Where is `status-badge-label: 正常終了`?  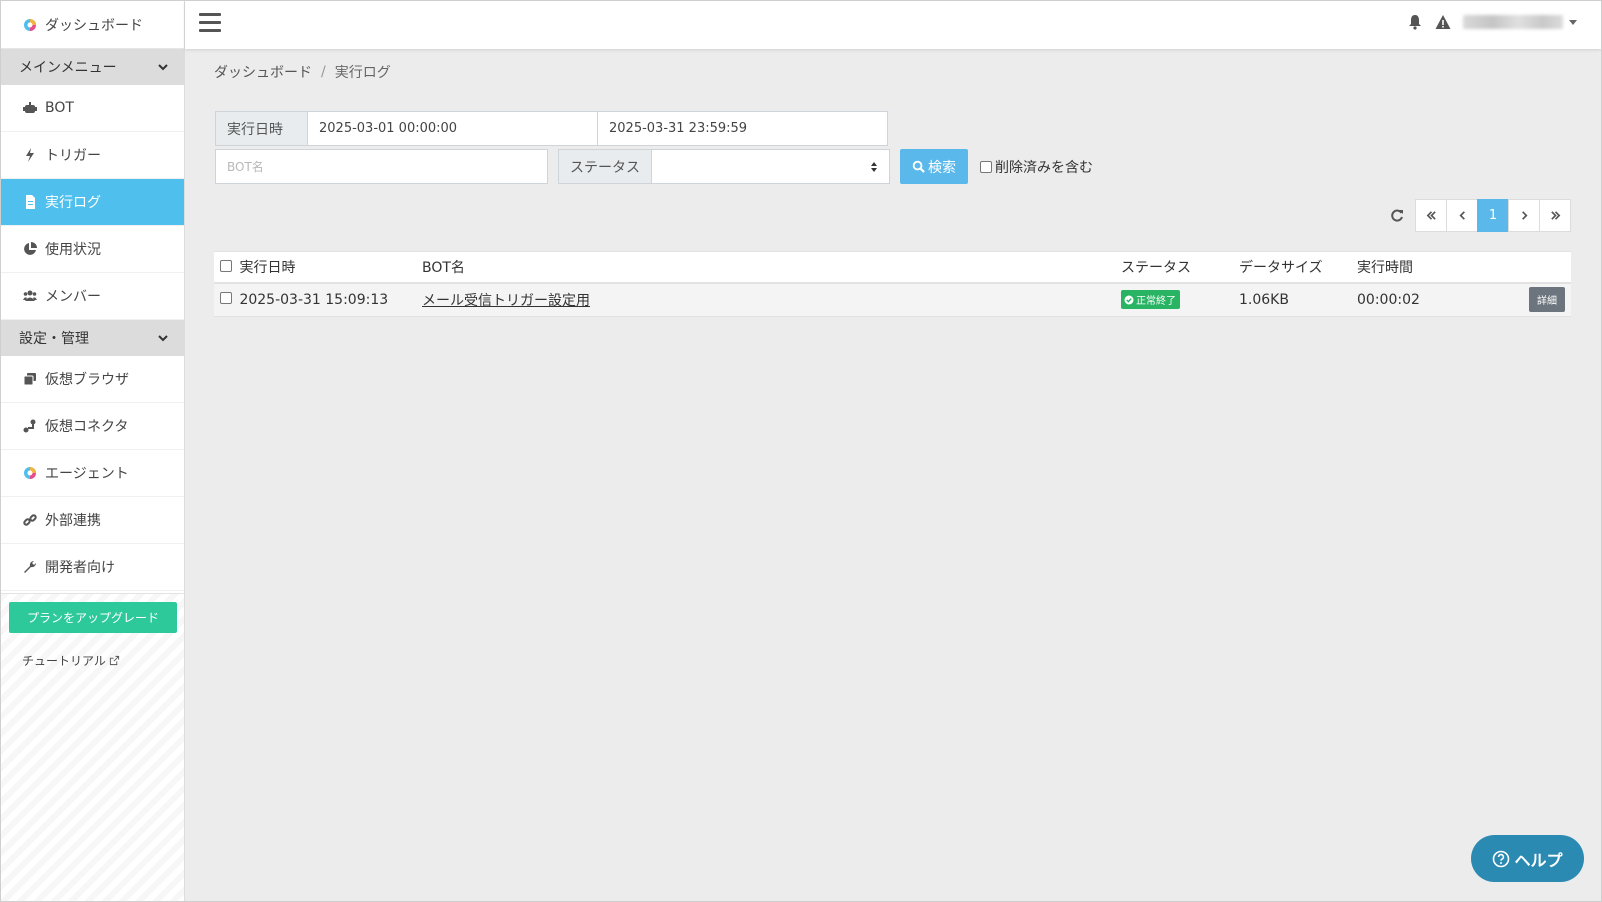
status-badge-label: 正常終了 is located at coordinates (1156, 302).